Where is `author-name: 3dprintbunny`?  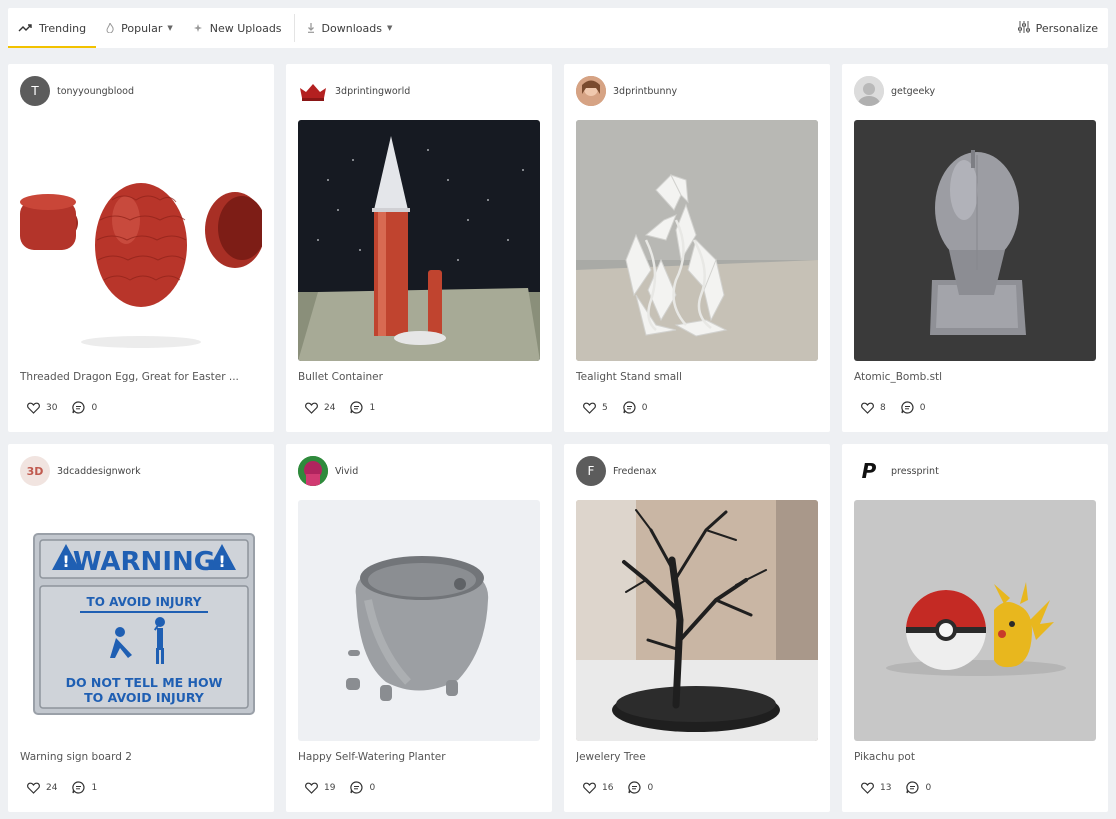 author-name: 3dprintbunny is located at coordinates (645, 91).